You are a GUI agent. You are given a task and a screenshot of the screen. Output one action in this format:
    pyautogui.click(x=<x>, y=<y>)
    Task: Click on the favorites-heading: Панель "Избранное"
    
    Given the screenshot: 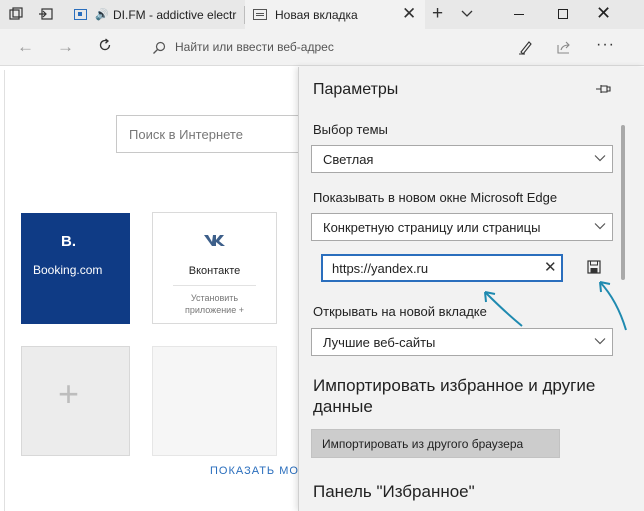 What is the action you would take?
    pyautogui.click(x=394, y=491)
    